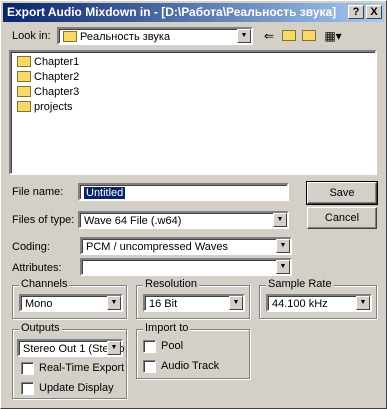 The width and height of the screenshot is (387, 409). Describe the element at coordinates (48, 92) in the screenshot. I see `list-item: Chapter3` at that location.